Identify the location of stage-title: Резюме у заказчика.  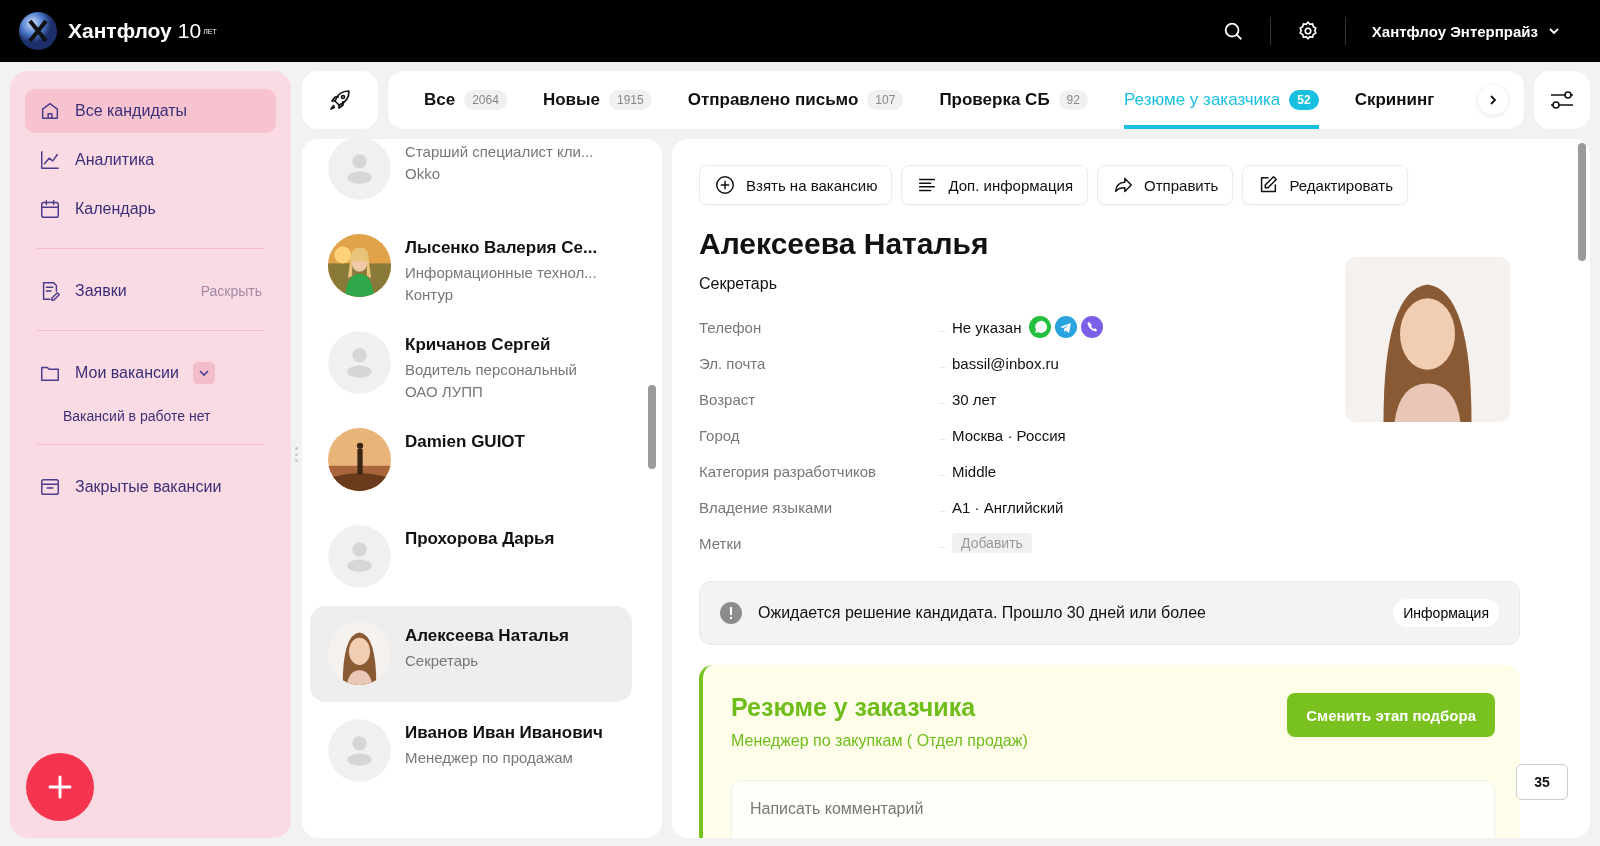
(854, 707).